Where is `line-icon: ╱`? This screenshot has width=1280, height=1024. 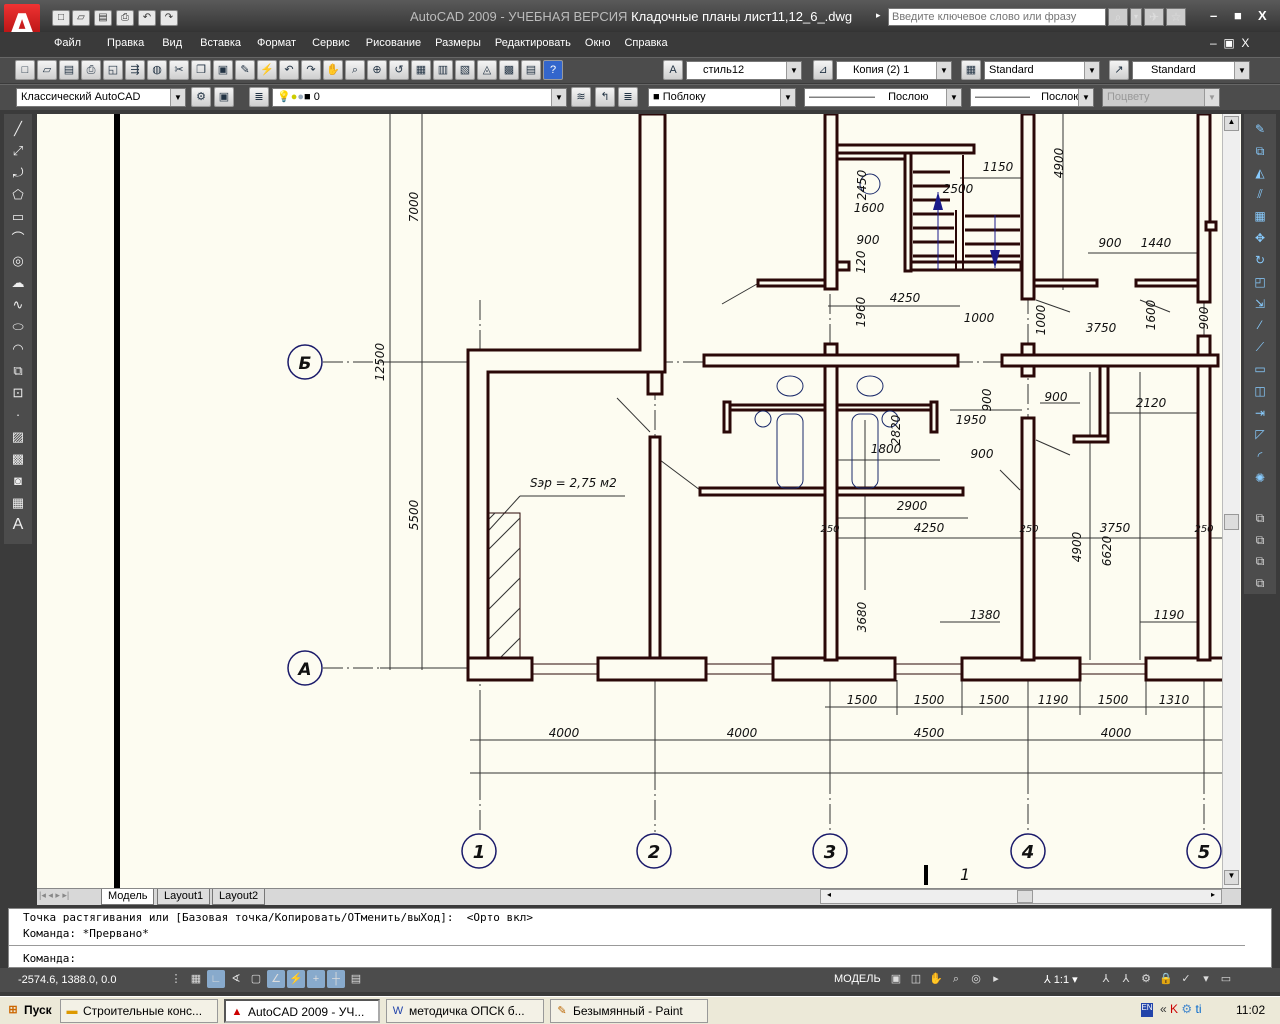
line-icon: ╱ is located at coordinates (18, 130).